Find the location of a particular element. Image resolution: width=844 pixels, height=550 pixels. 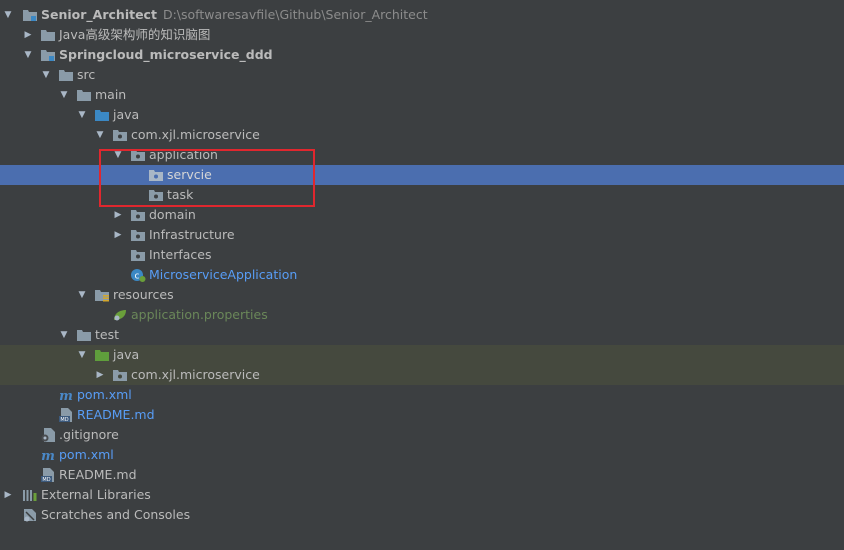

tree-row-infrastructure: ▶ Infrastructure is located at coordinates (422, 235).